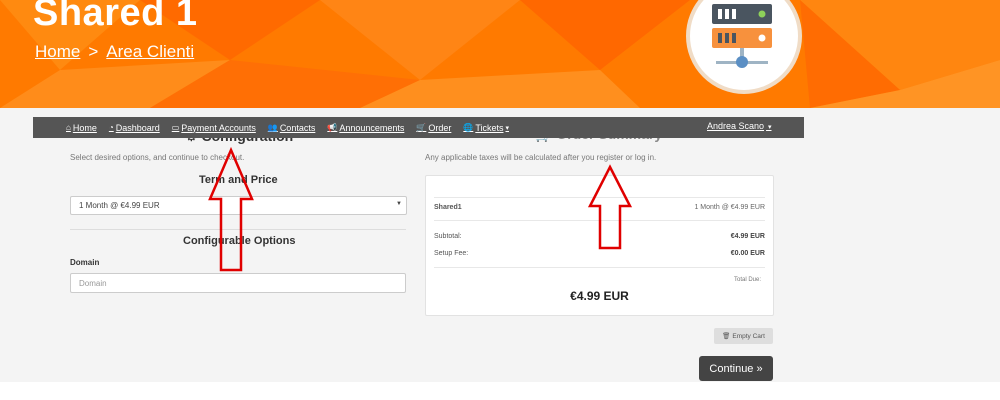 This screenshot has height=400, width=1000. What do you see at coordinates (137, 127) in the screenshot?
I see `nav-item-label: Dashboard` at bounding box center [137, 127].